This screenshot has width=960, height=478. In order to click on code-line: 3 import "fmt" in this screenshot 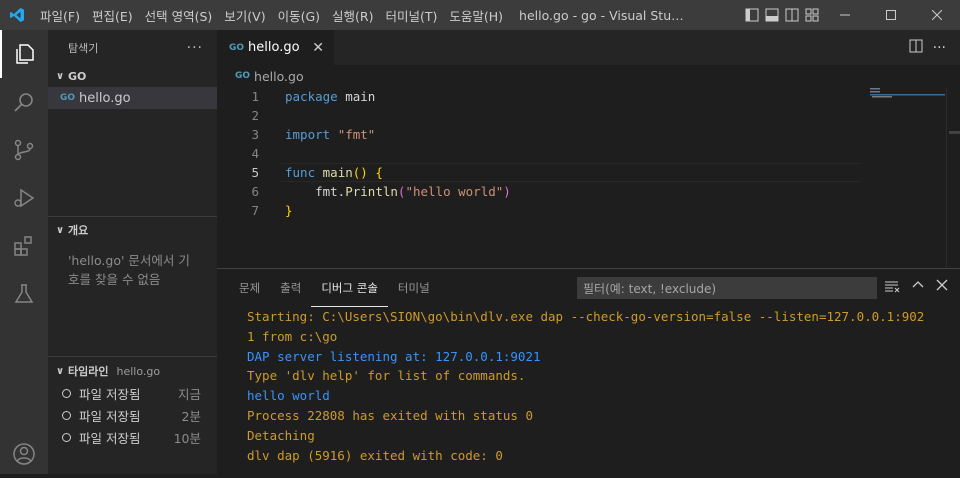, I will do `click(588, 134)`.